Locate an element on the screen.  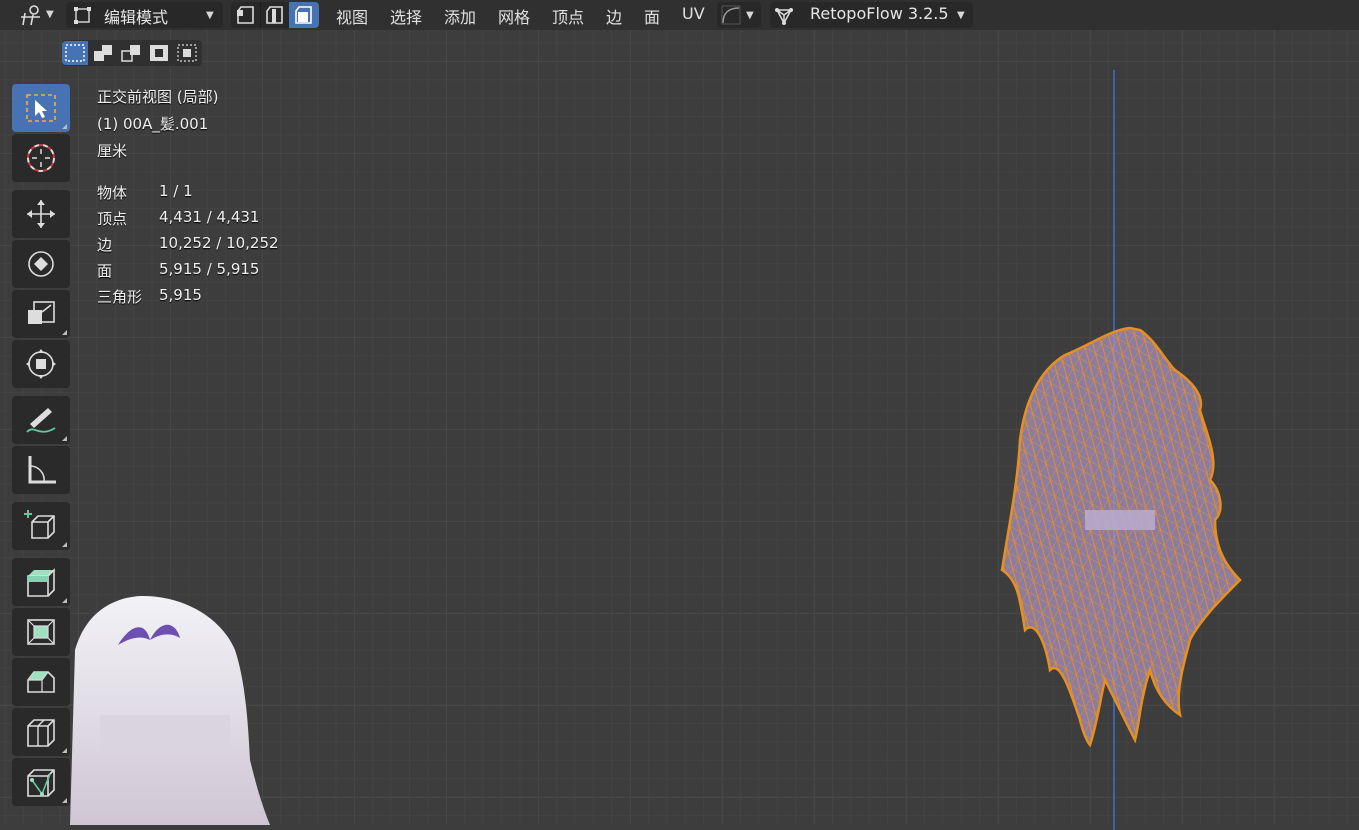
tool-scale is located at coordinates (41, 314).